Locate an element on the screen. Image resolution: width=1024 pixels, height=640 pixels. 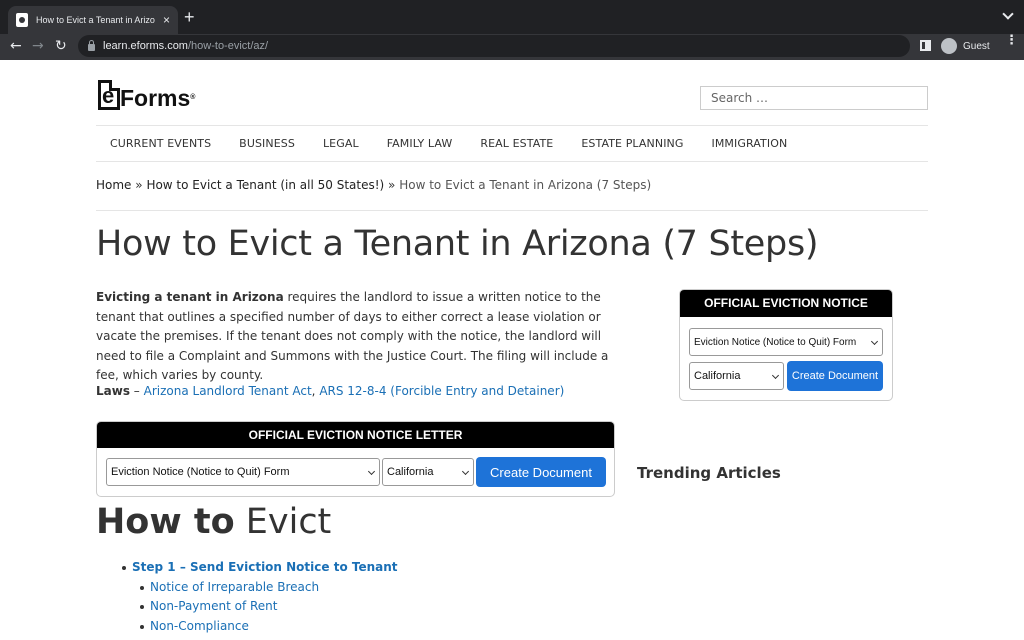
logo-wordmark: Forms® is located at coordinates (157, 98).